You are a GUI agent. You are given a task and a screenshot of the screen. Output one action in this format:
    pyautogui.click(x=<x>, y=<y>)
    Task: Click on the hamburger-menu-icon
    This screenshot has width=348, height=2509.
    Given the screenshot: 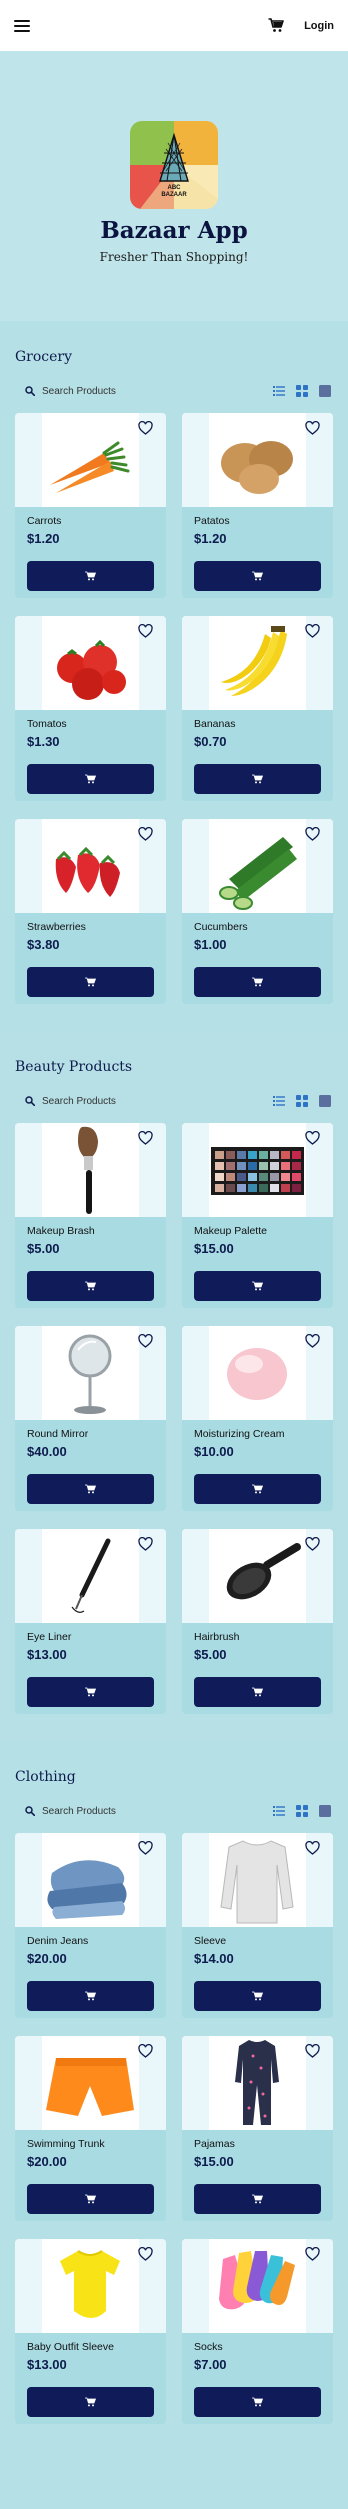 What is the action you would take?
    pyautogui.click(x=22, y=25)
    